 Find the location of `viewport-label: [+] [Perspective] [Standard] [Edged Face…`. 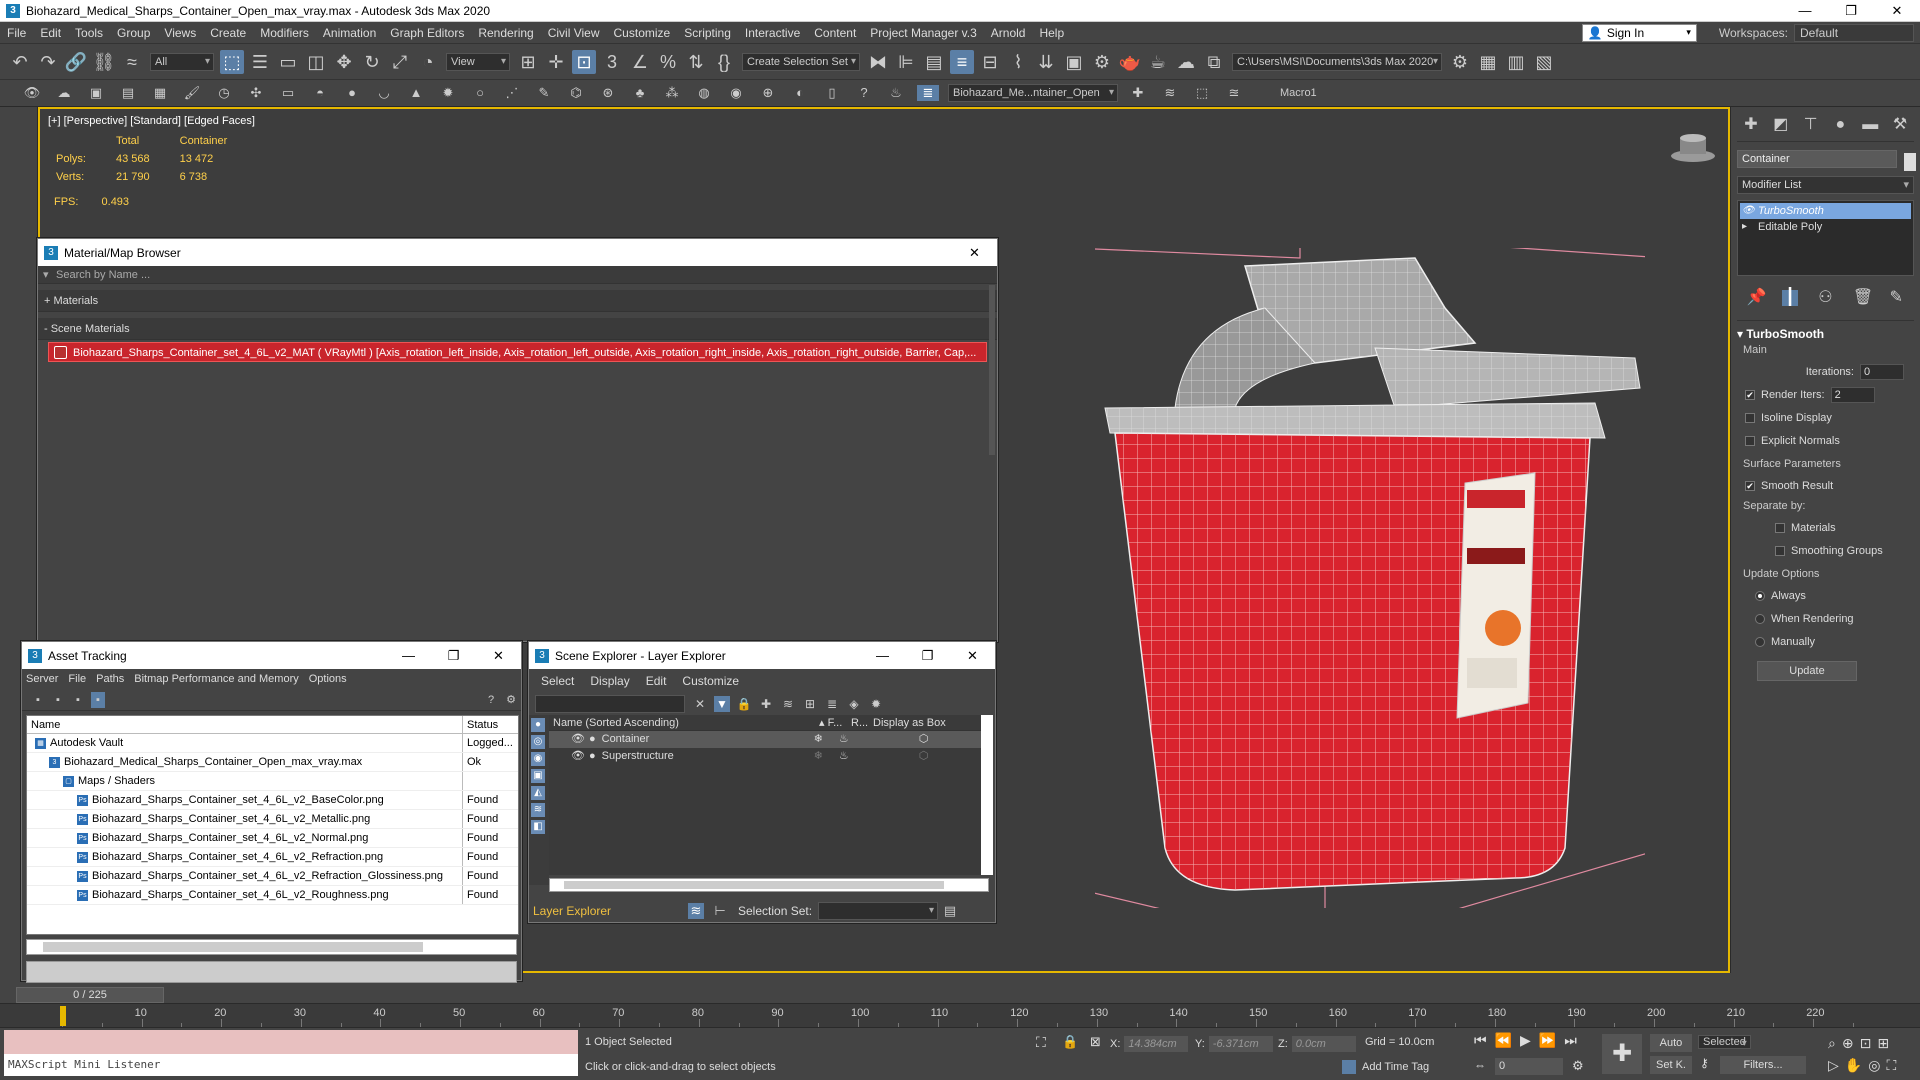

viewport-label: [+] [Perspective] [Standard] [Edged Face… is located at coordinates (151, 121).